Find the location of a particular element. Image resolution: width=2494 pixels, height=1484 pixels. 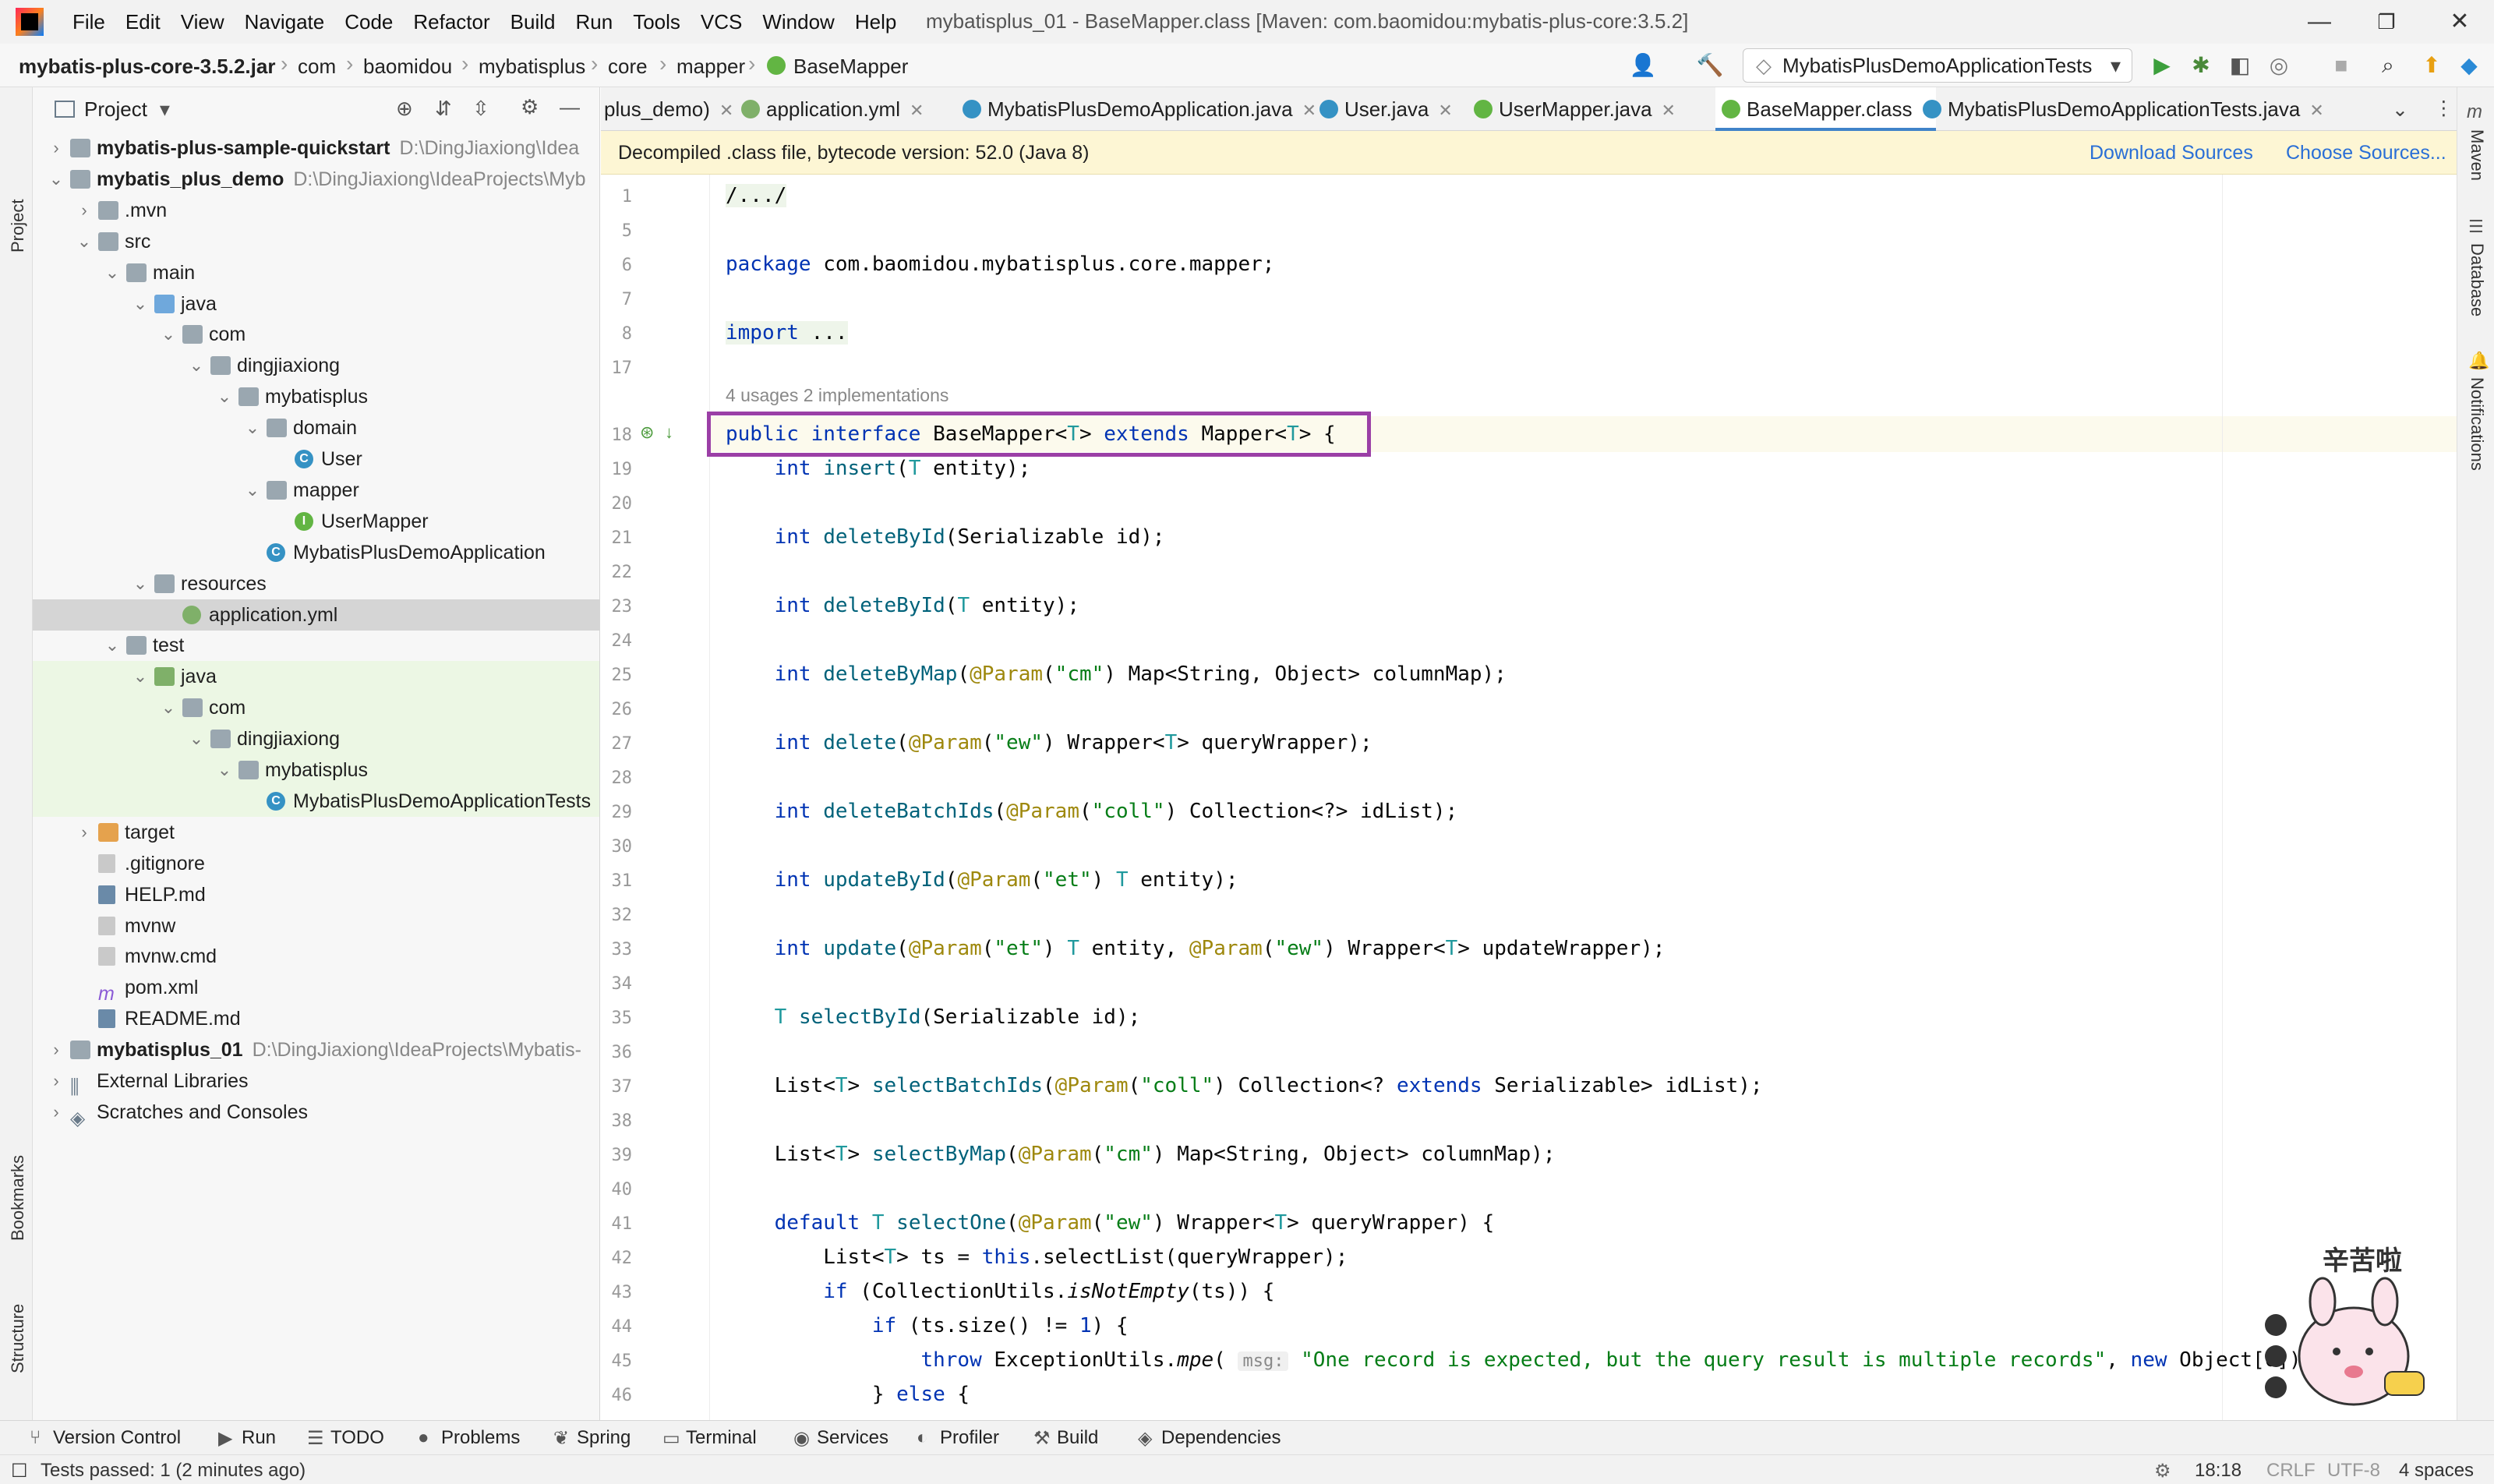

editor-tab: plus_demo) ✕ is located at coordinates (667, 109).